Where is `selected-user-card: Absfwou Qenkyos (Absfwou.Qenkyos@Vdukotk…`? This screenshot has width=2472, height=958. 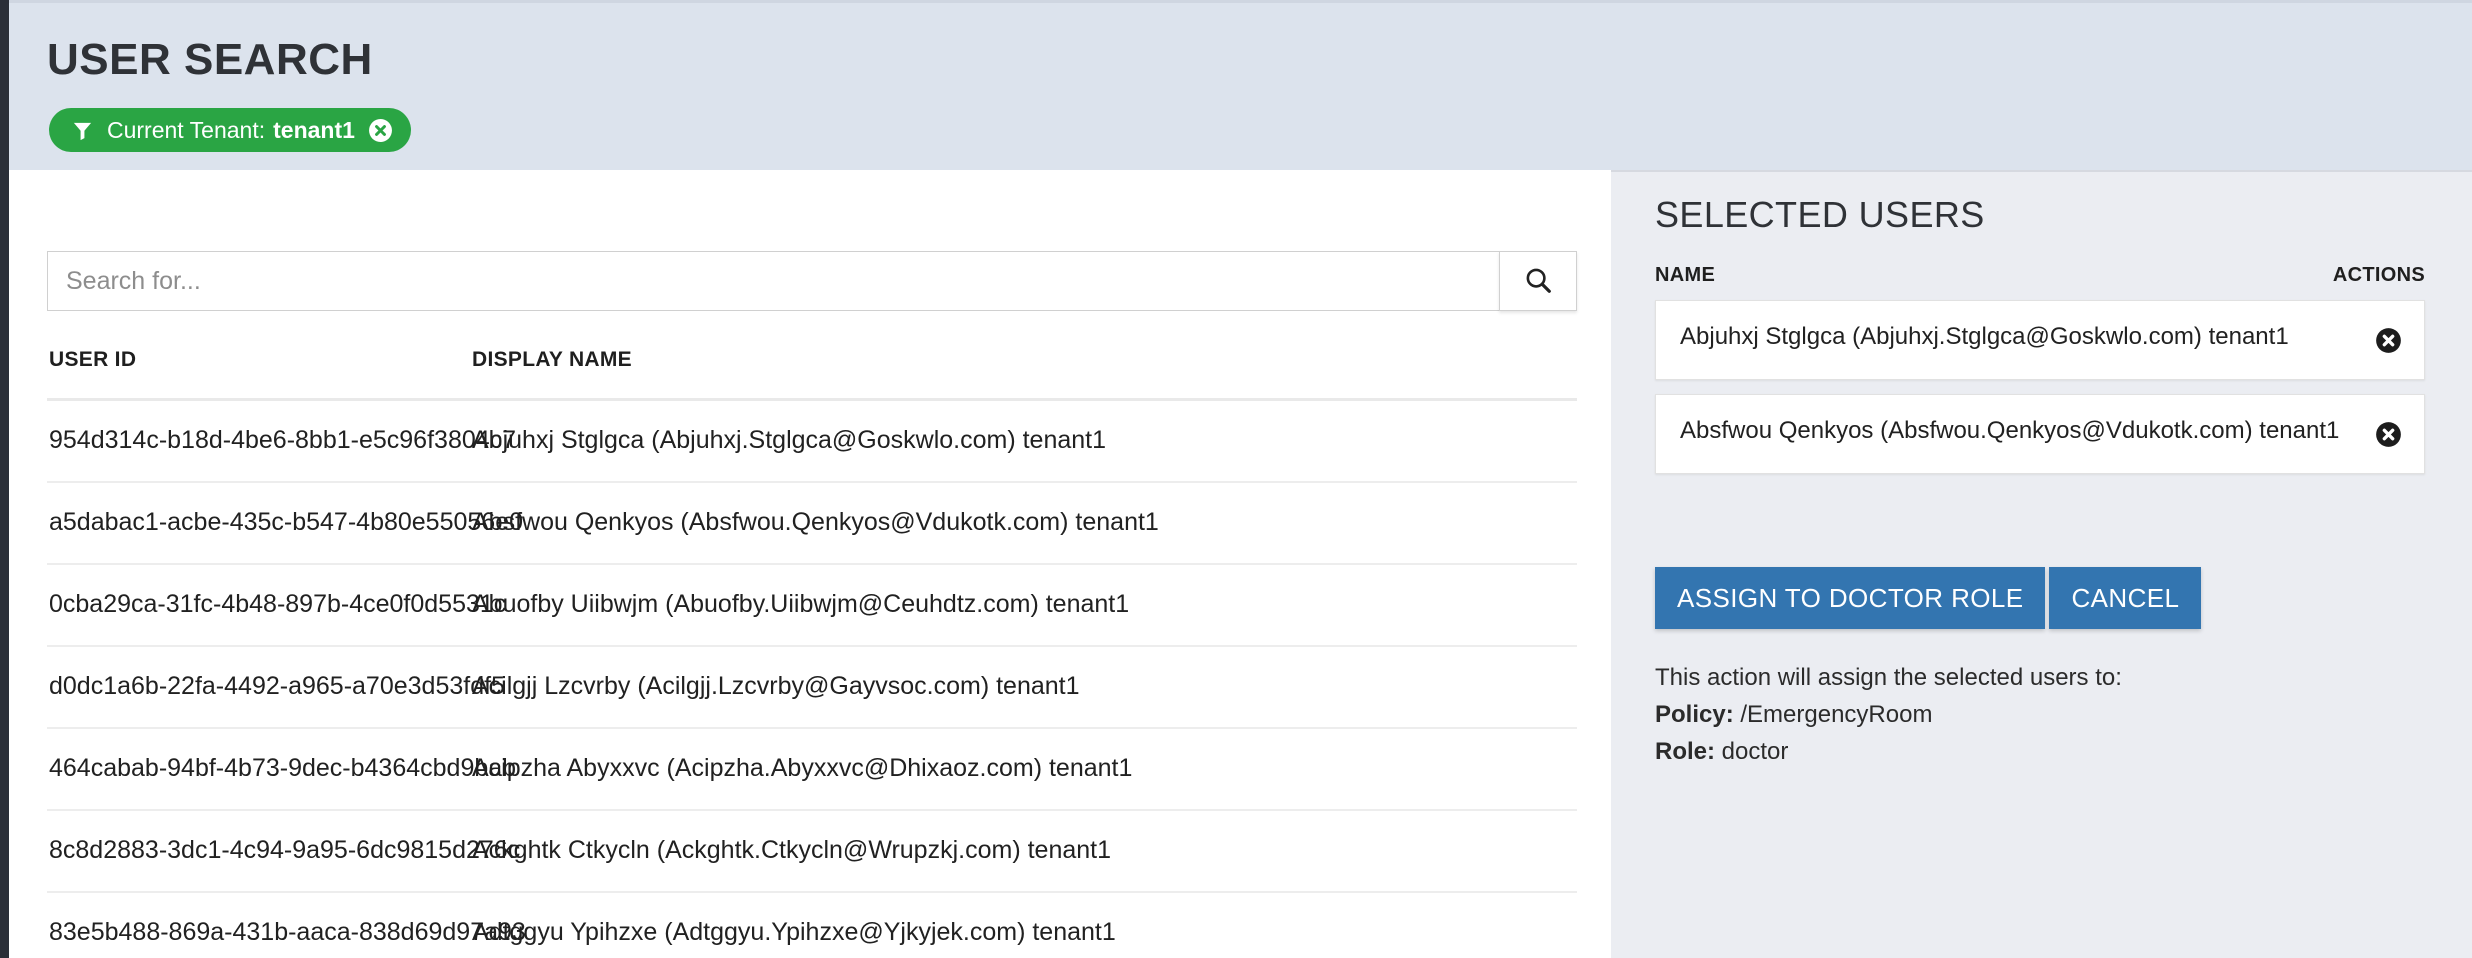 selected-user-card: Absfwou Qenkyos (Absfwou.Qenkyos@Vdukotk… is located at coordinates (2040, 434).